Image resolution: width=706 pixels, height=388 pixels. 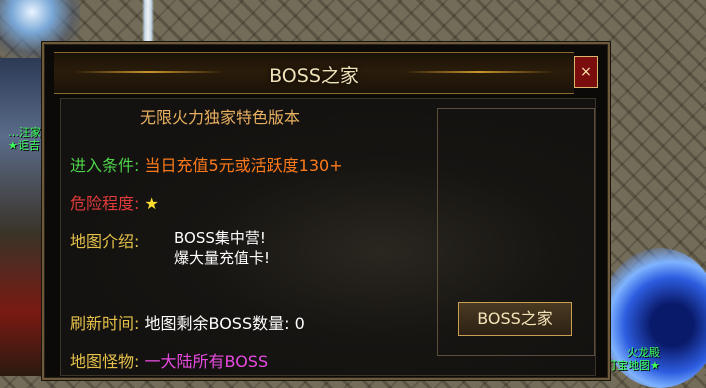 What do you see at coordinates (105, 203) in the screenshot?
I see `danger-level-label: 危险程度:` at bounding box center [105, 203].